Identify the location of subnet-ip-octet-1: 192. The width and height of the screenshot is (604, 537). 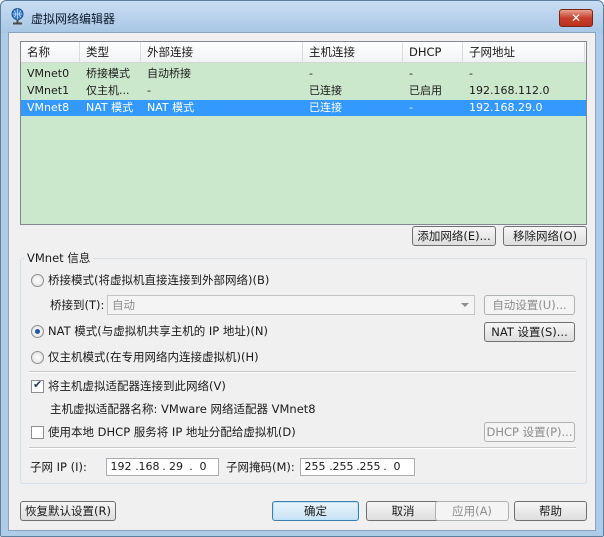
(121, 467).